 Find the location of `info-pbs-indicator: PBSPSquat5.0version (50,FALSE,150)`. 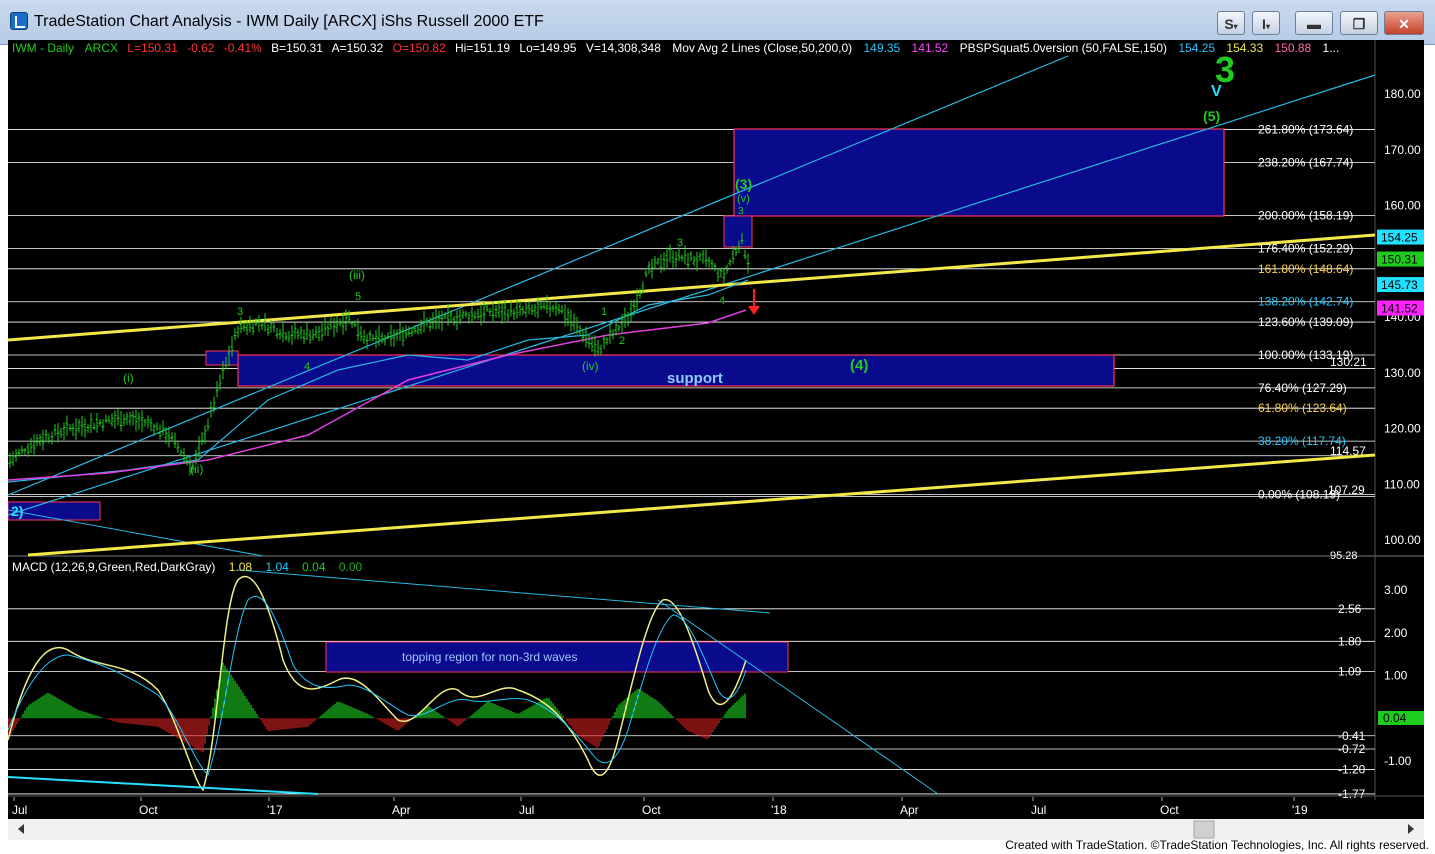

info-pbs-indicator: PBSPSquat5.0version (50,FALSE,150) is located at coordinates (1063, 48).